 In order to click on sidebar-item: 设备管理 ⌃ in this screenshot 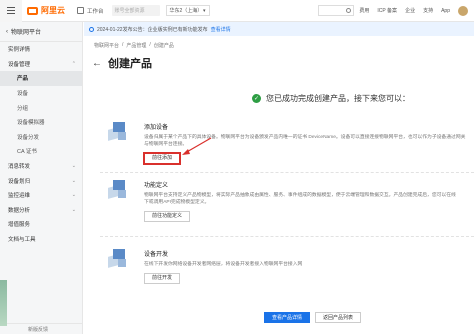, I will do `click(41, 64)`.